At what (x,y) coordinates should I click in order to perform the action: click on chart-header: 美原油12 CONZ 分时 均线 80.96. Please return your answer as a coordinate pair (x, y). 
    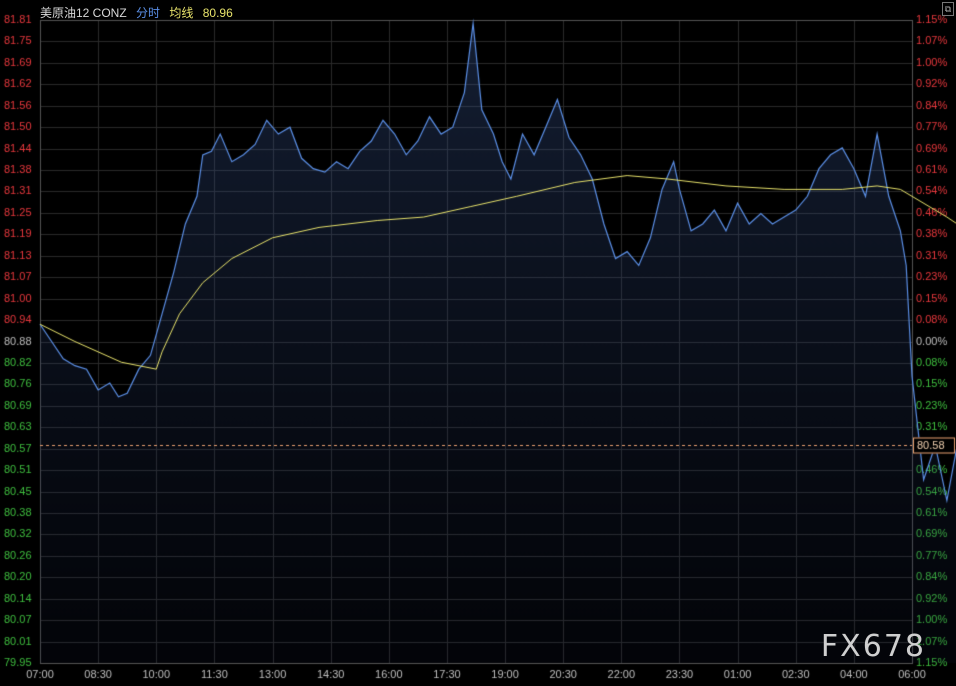
    Looking at the image, I should click on (139, 12).